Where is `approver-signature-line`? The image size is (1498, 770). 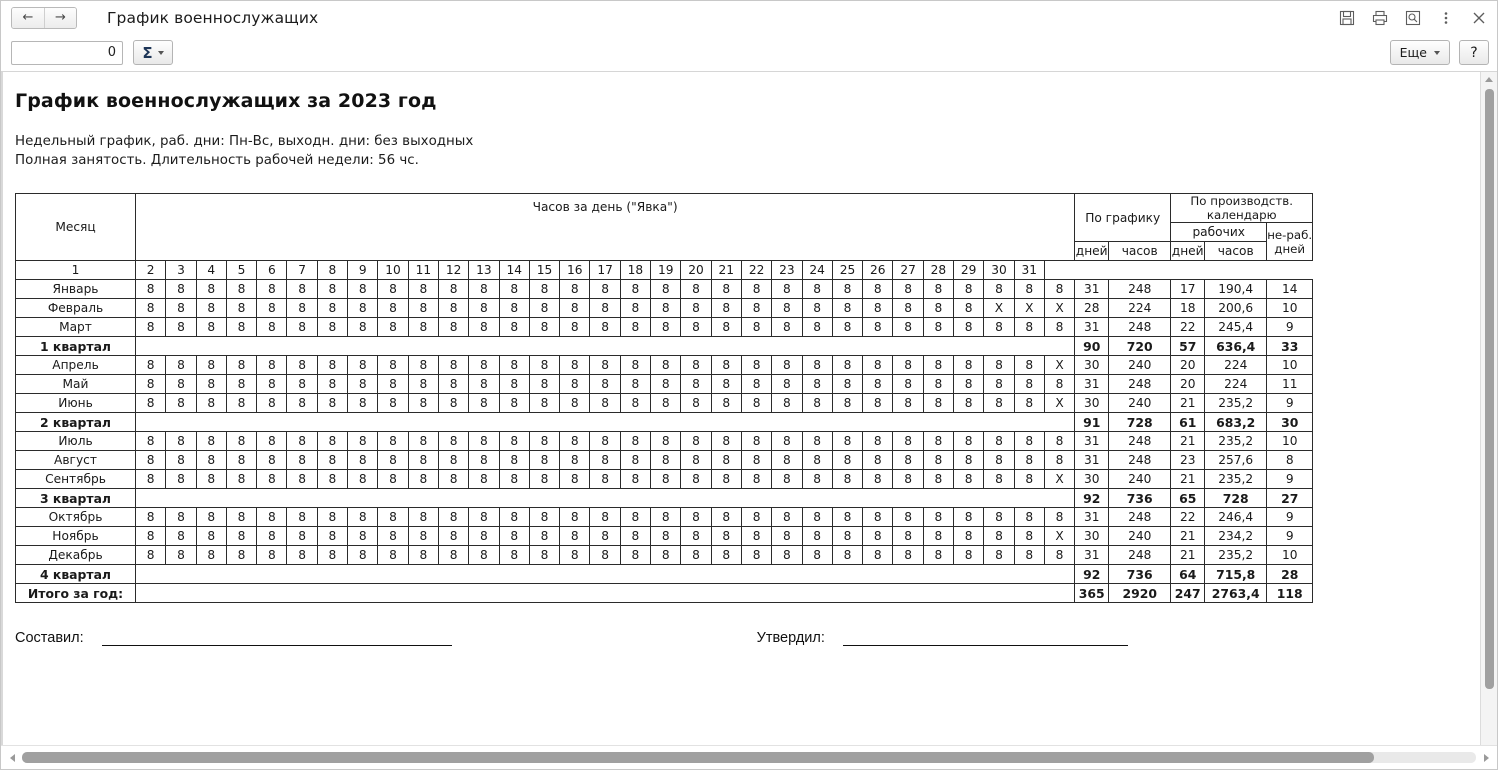 approver-signature-line is located at coordinates (985, 639).